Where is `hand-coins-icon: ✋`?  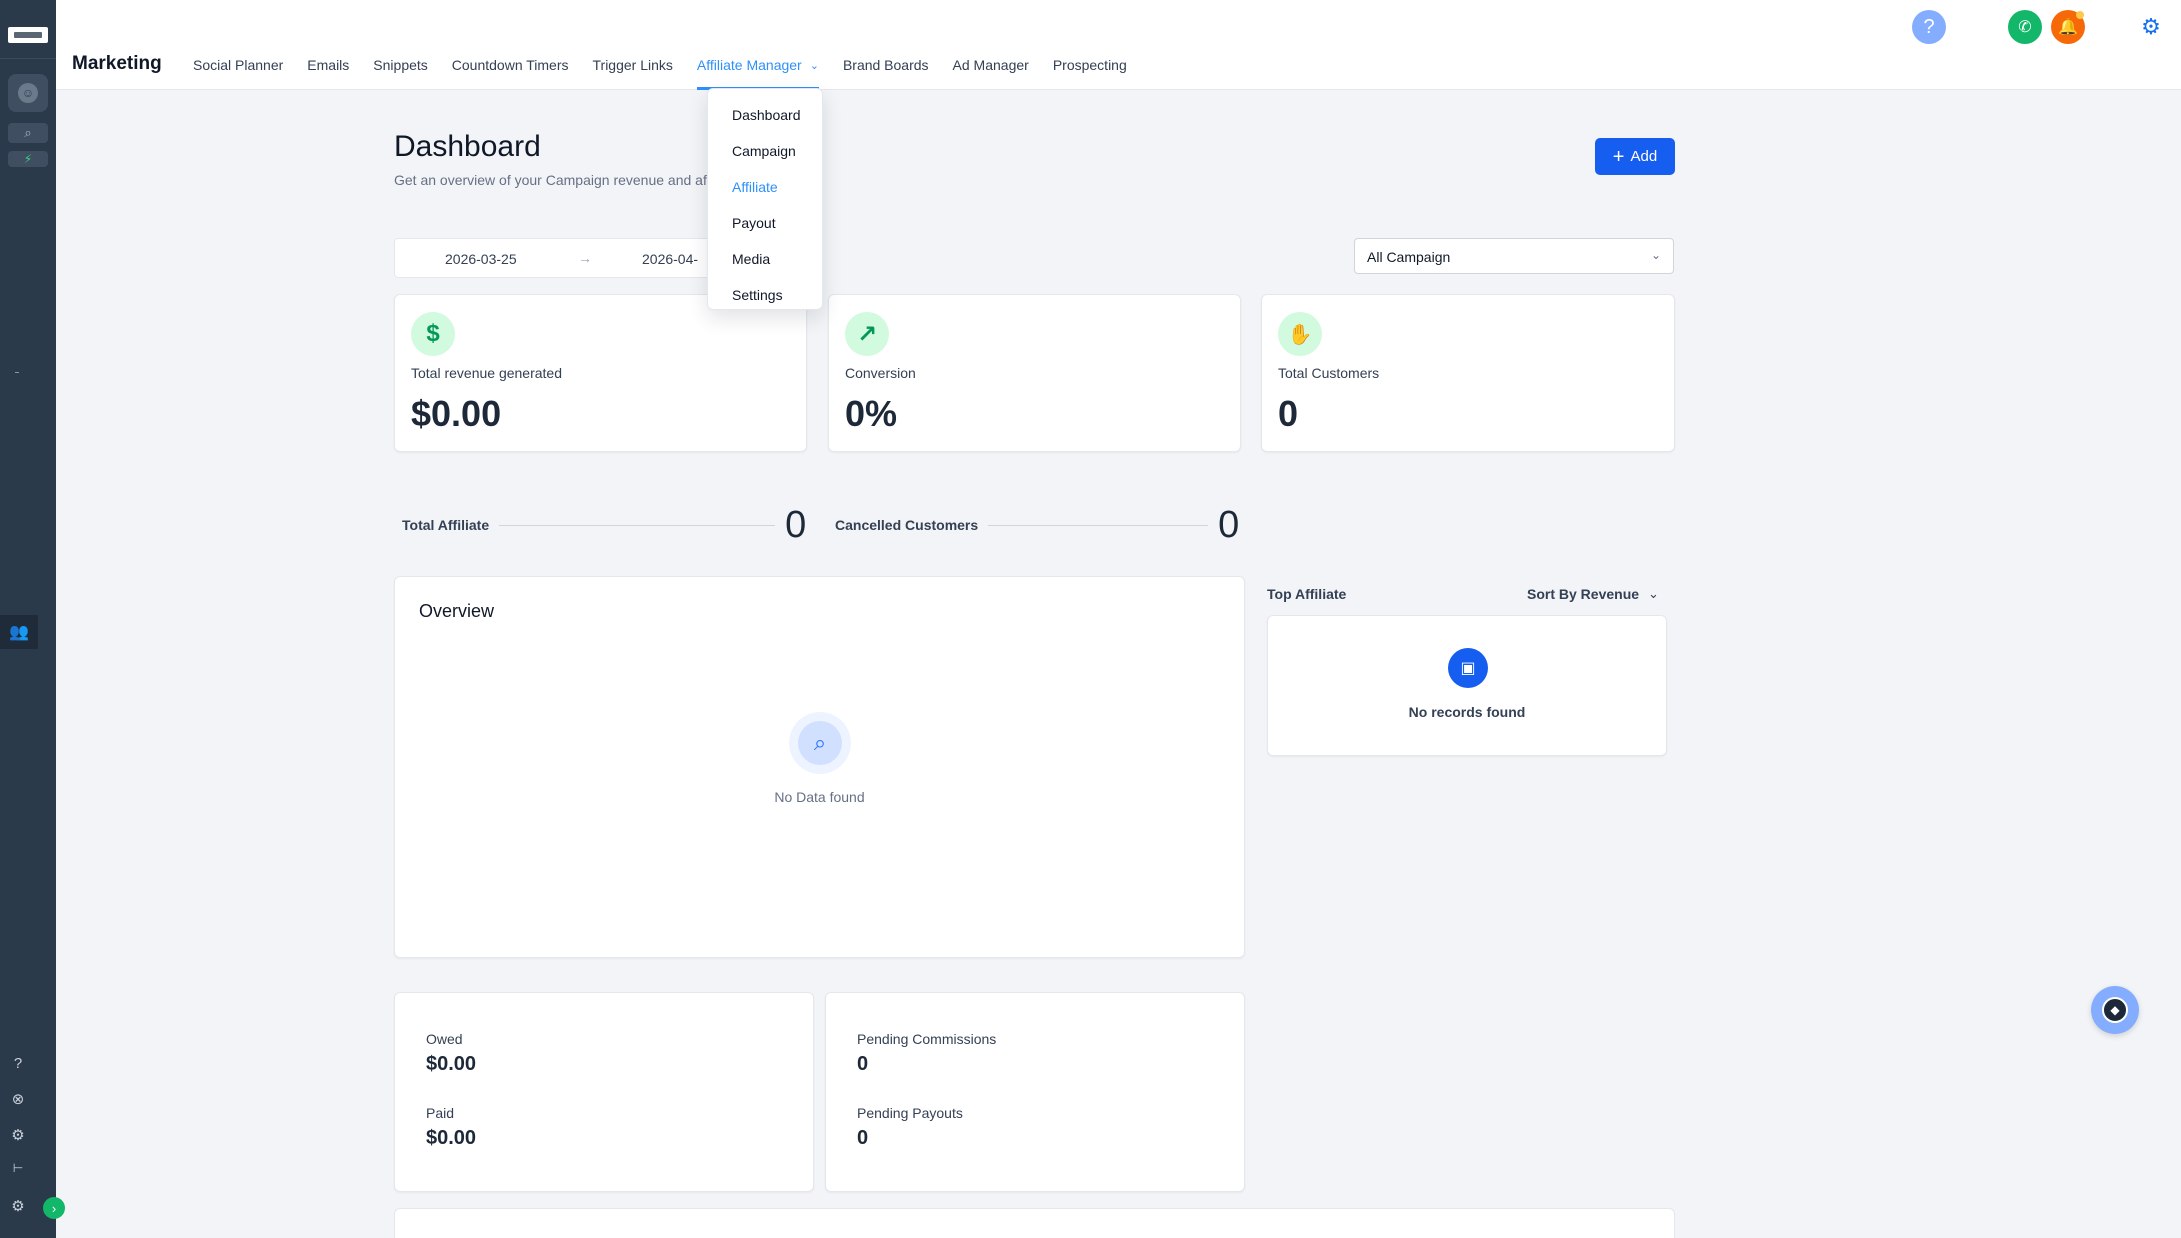 hand-coins-icon: ✋ is located at coordinates (1300, 334).